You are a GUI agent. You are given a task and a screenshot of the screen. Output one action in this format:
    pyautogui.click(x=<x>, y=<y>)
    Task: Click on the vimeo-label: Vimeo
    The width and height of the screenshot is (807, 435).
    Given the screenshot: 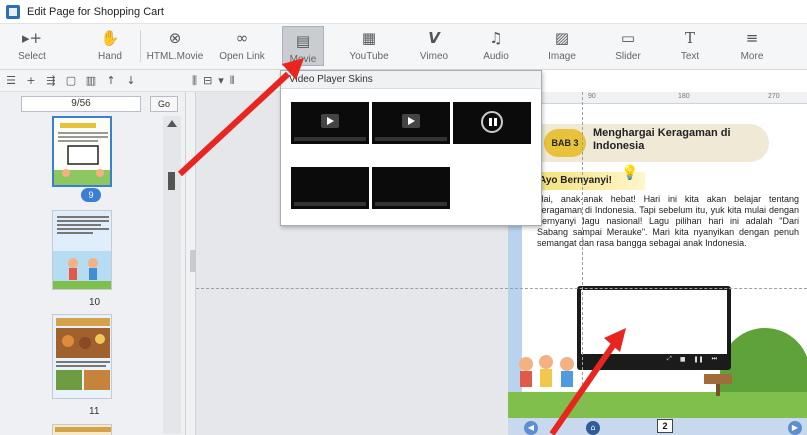 What is the action you would take?
    pyautogui.click(x=434, y=56)
    